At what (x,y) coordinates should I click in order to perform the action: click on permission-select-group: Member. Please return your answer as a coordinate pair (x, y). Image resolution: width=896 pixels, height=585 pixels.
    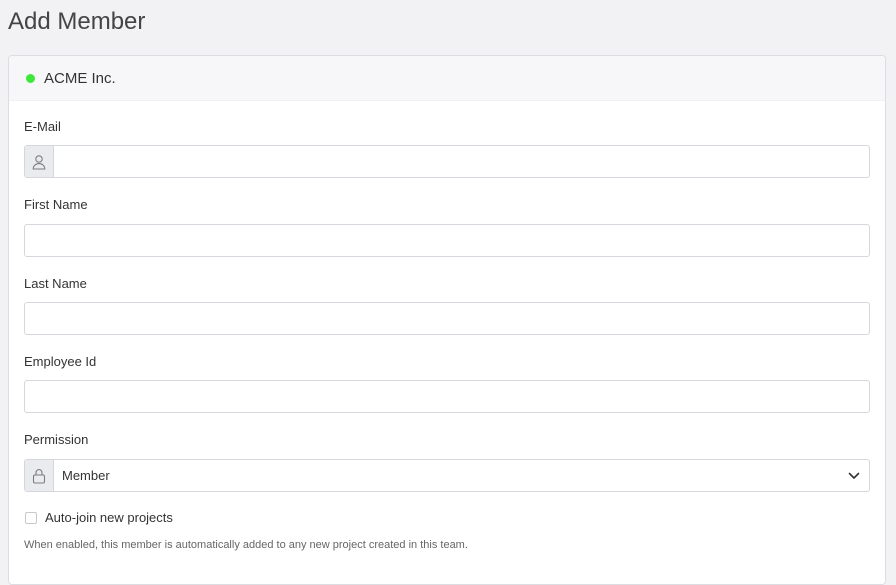
    Looking at the image, I should click on (447, 475).